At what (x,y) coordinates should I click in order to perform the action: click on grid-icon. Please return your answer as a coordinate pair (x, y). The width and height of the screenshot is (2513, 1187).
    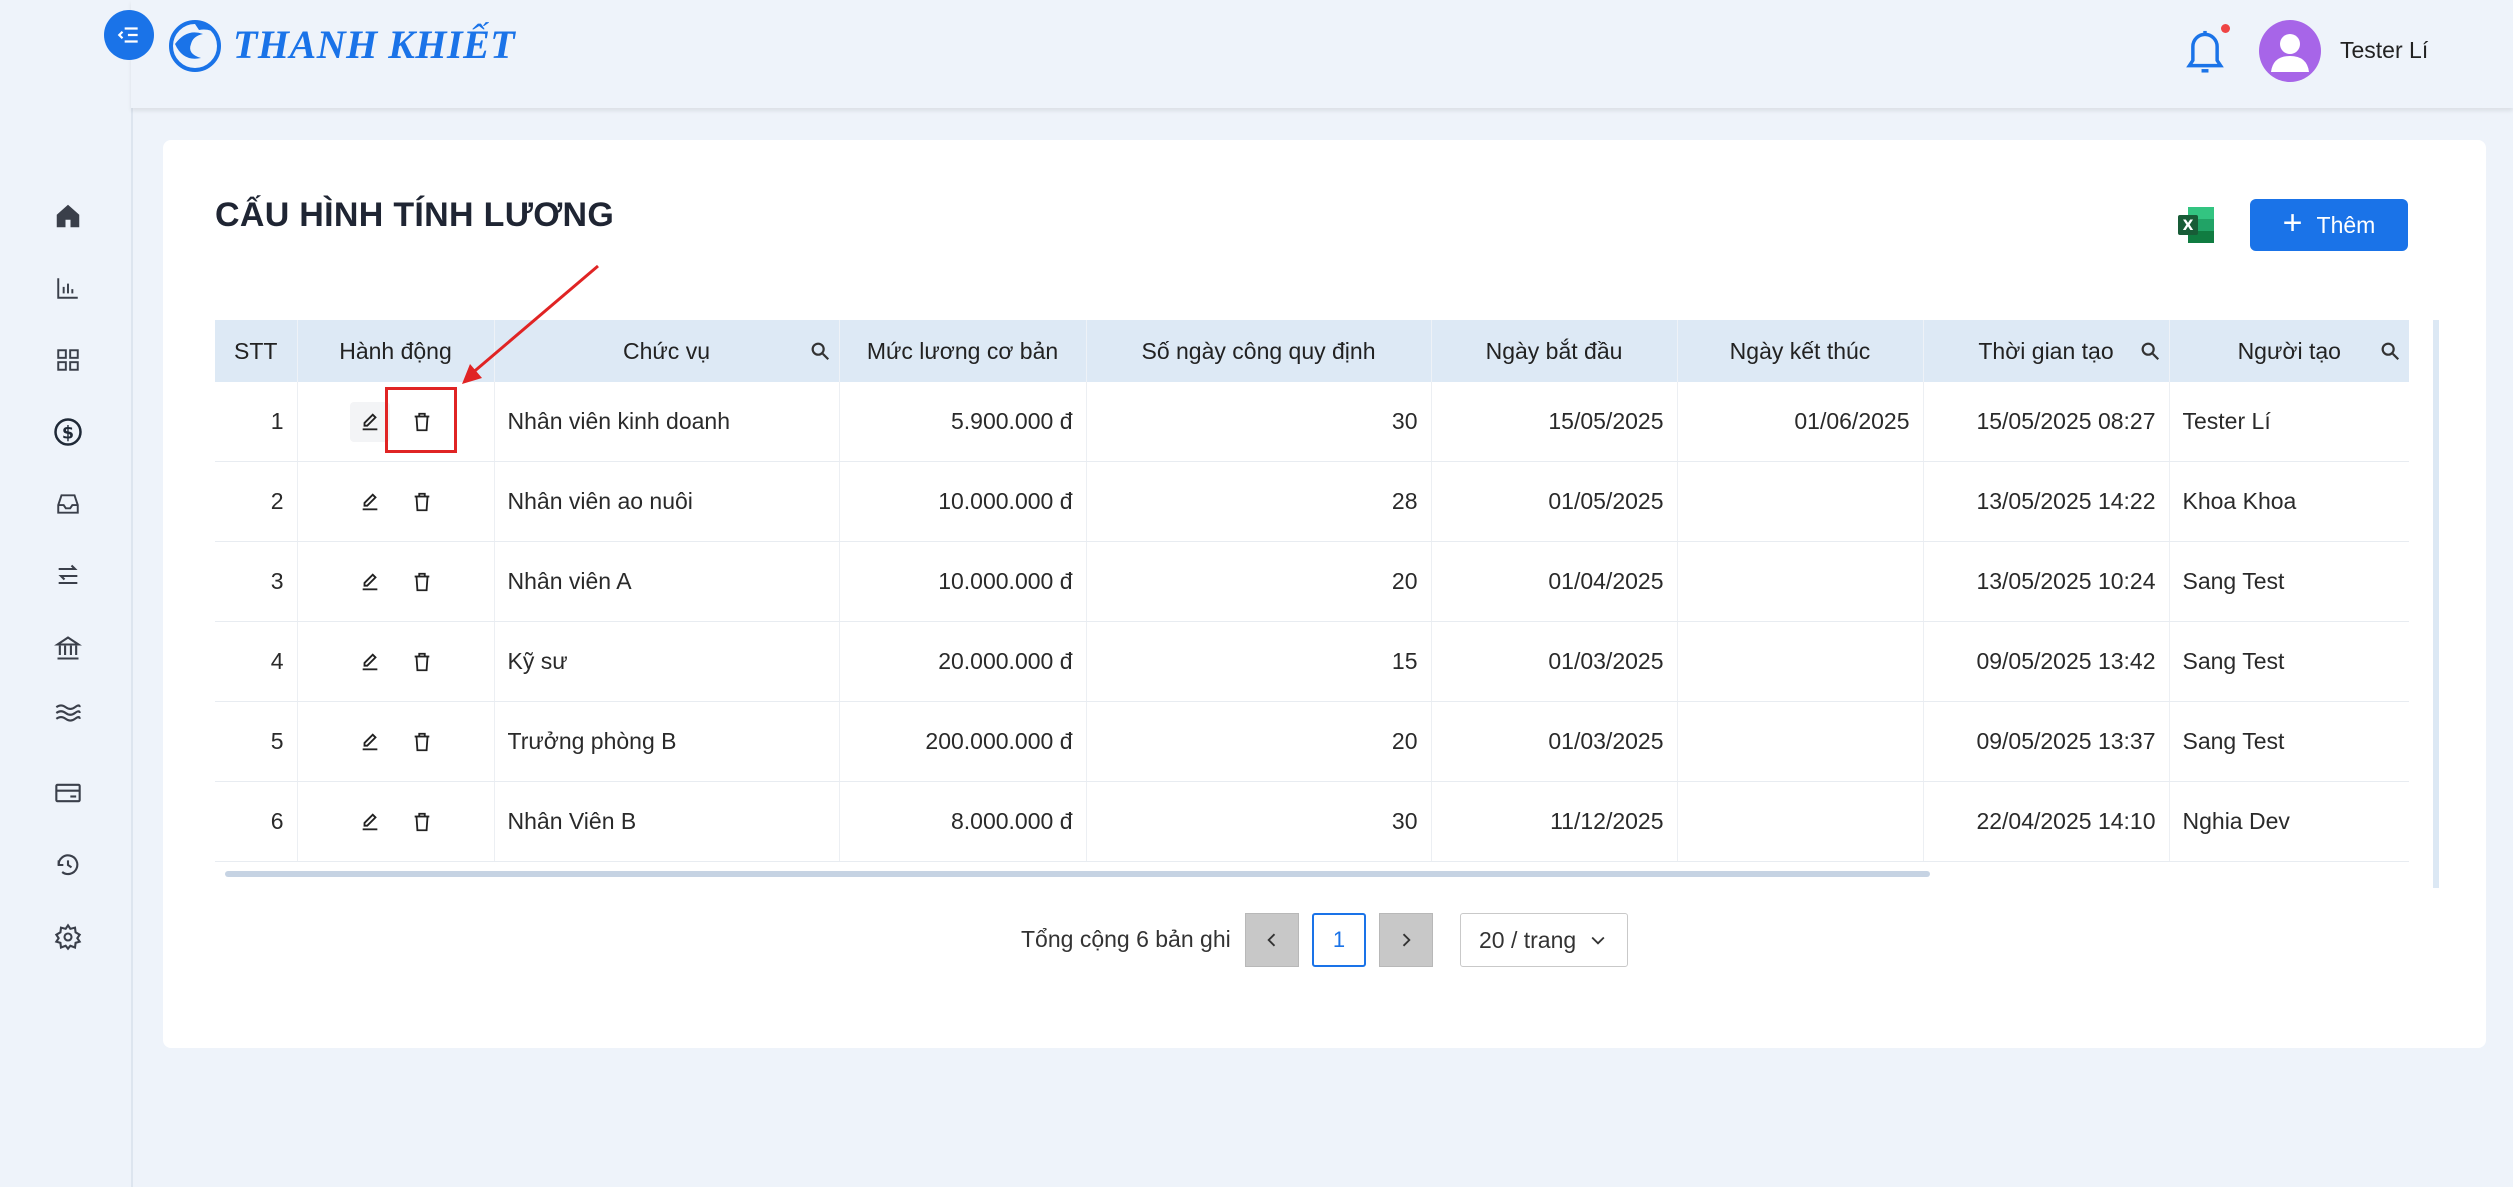
    Looking at the image, I should click on (68, 360).